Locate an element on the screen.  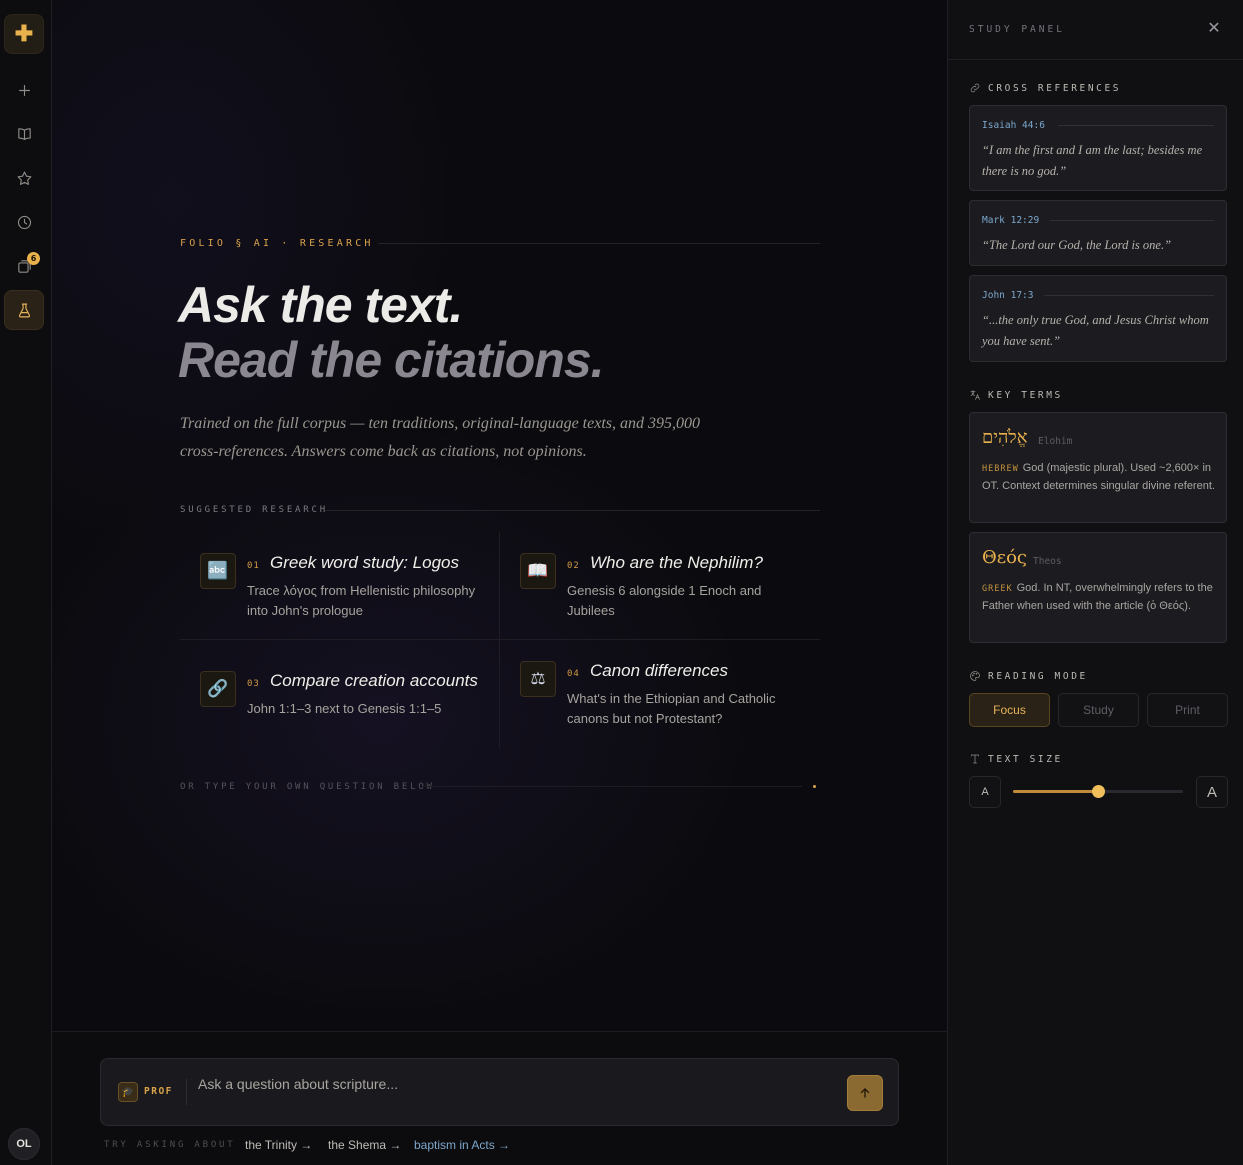
arrow-up-icon is located at coordinates (865, 1093).